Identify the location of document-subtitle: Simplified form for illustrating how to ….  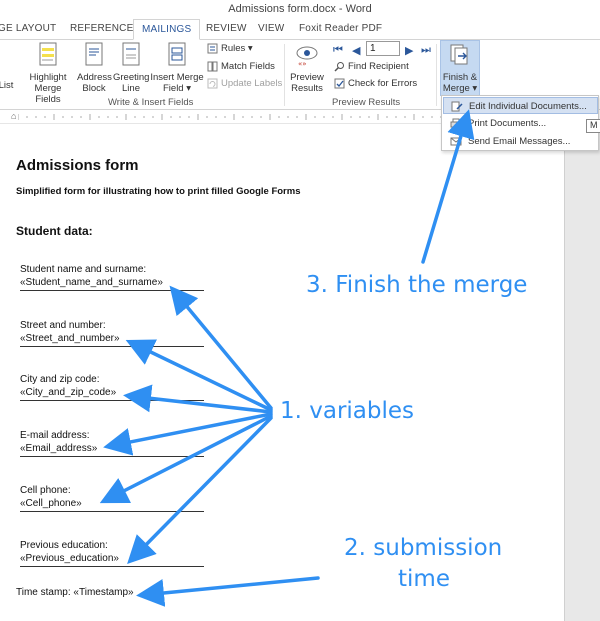
(158, 191).